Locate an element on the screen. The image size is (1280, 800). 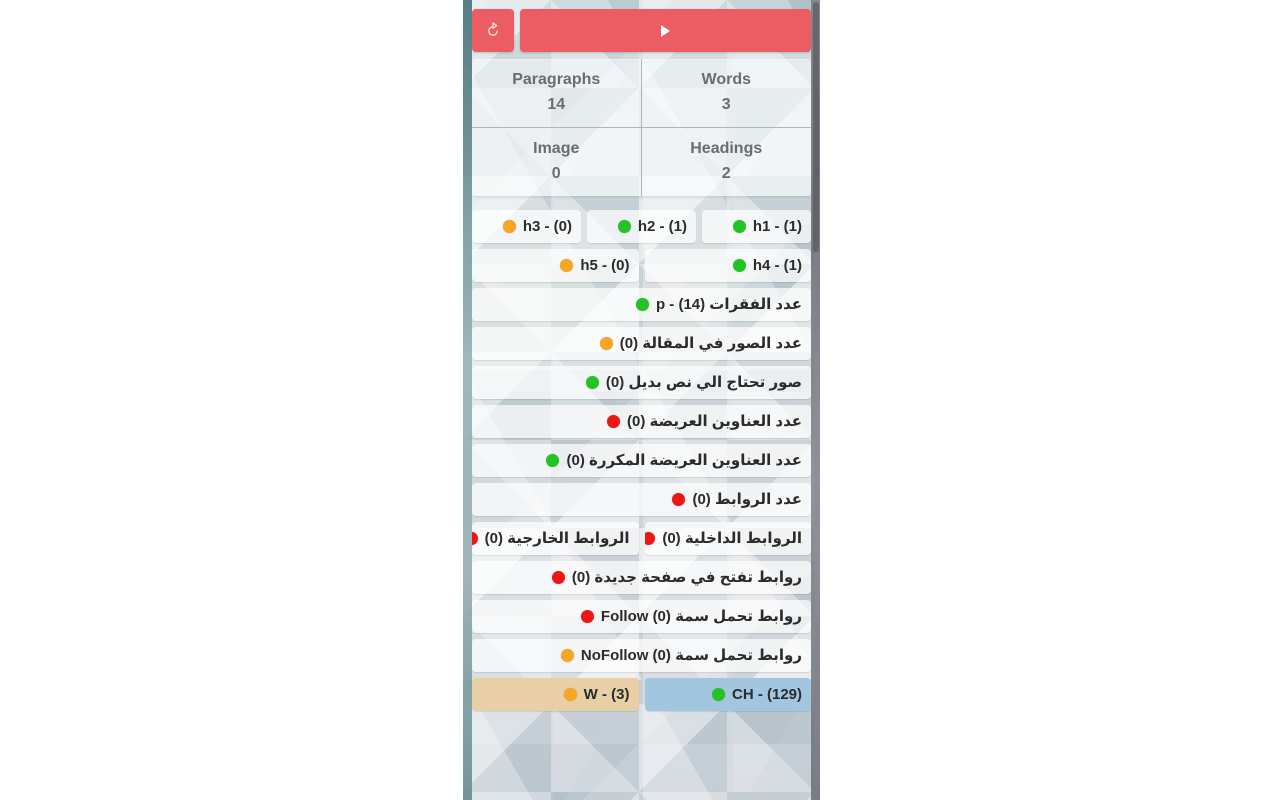
stat-value: 0 is located at coordinates (556, 173).